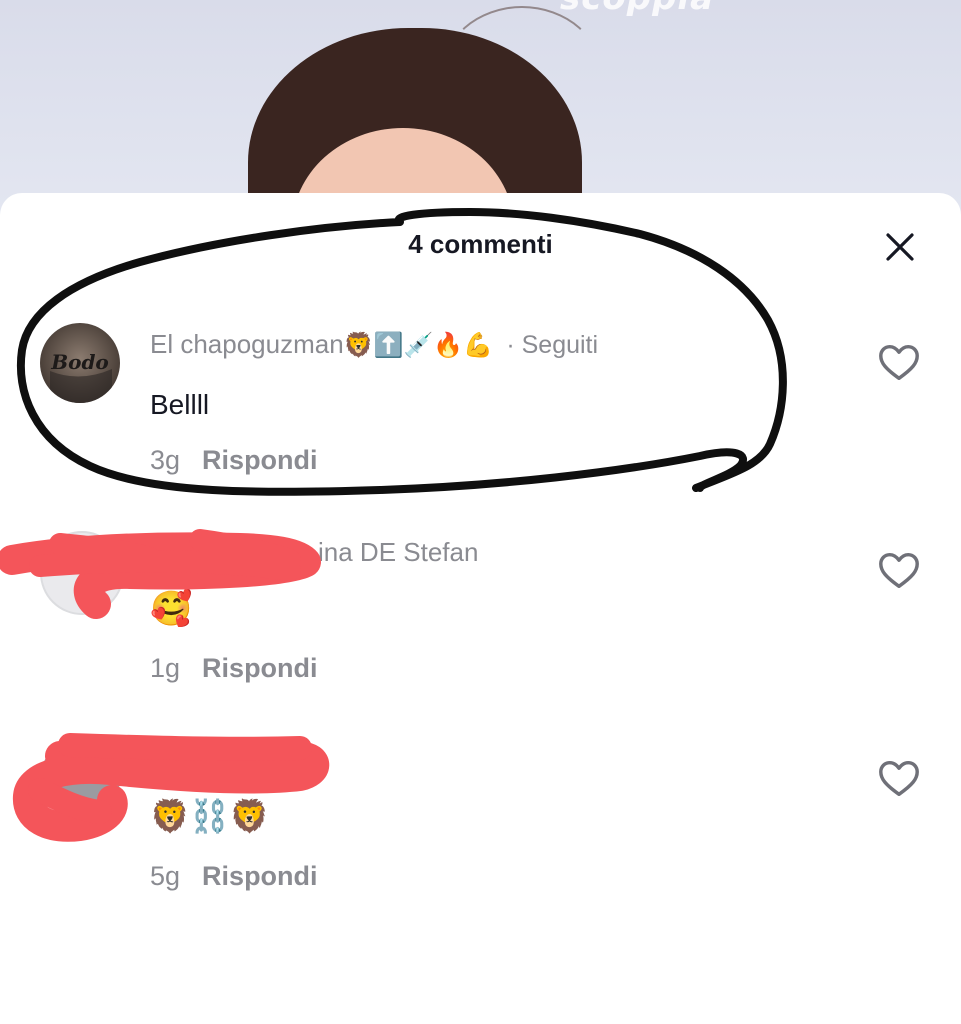 Image resolution: width=961 pixels, height=1024 pixels. Describe the element at coordinates (418, 345) in the screenshot. I see `username-emoji: 🦁⬆️💉🔥💪` at that location.